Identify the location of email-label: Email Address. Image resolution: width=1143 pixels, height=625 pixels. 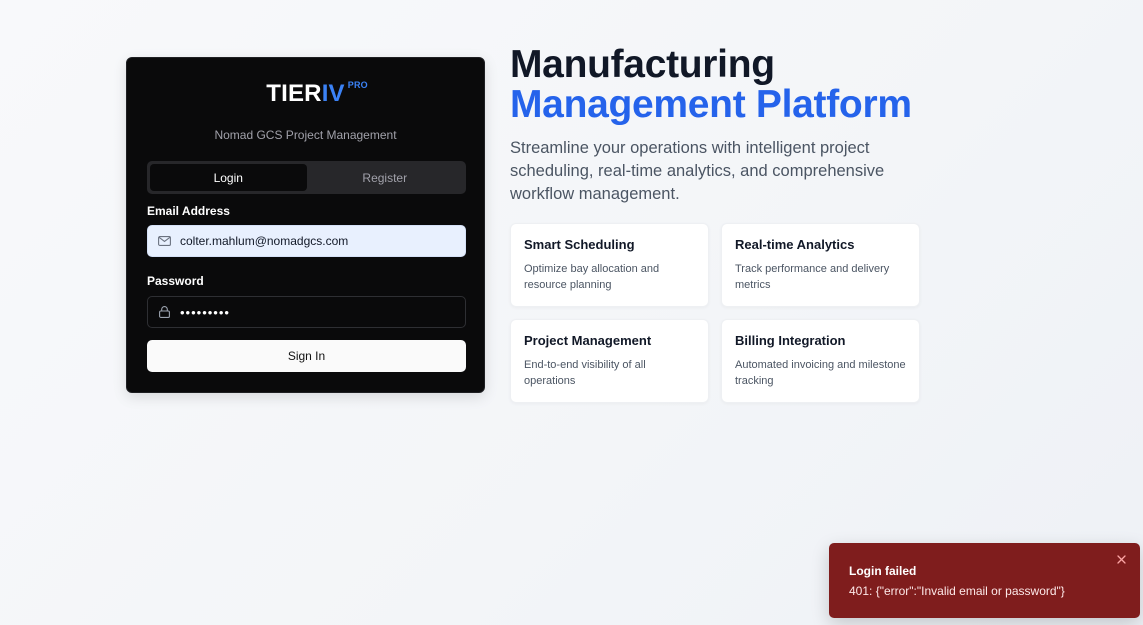
(188, 211).